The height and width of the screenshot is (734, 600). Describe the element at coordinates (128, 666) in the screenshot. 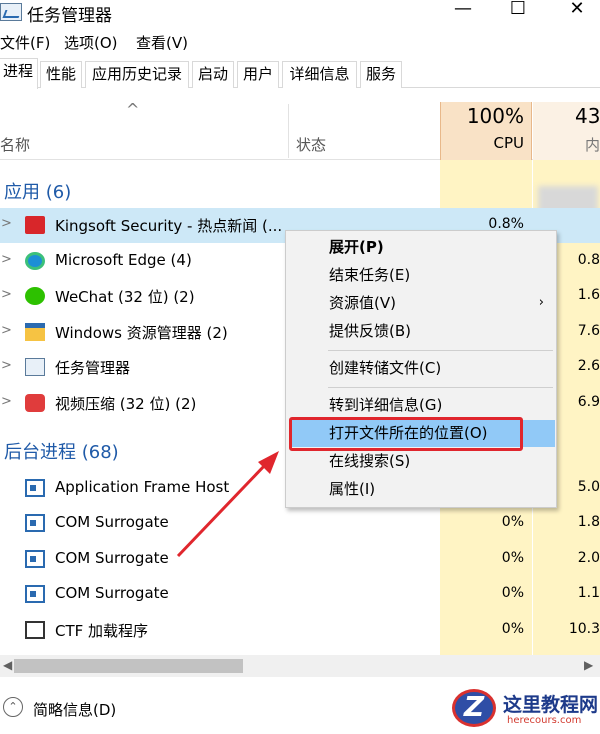

I see `scrollbar-thumb` at that location.